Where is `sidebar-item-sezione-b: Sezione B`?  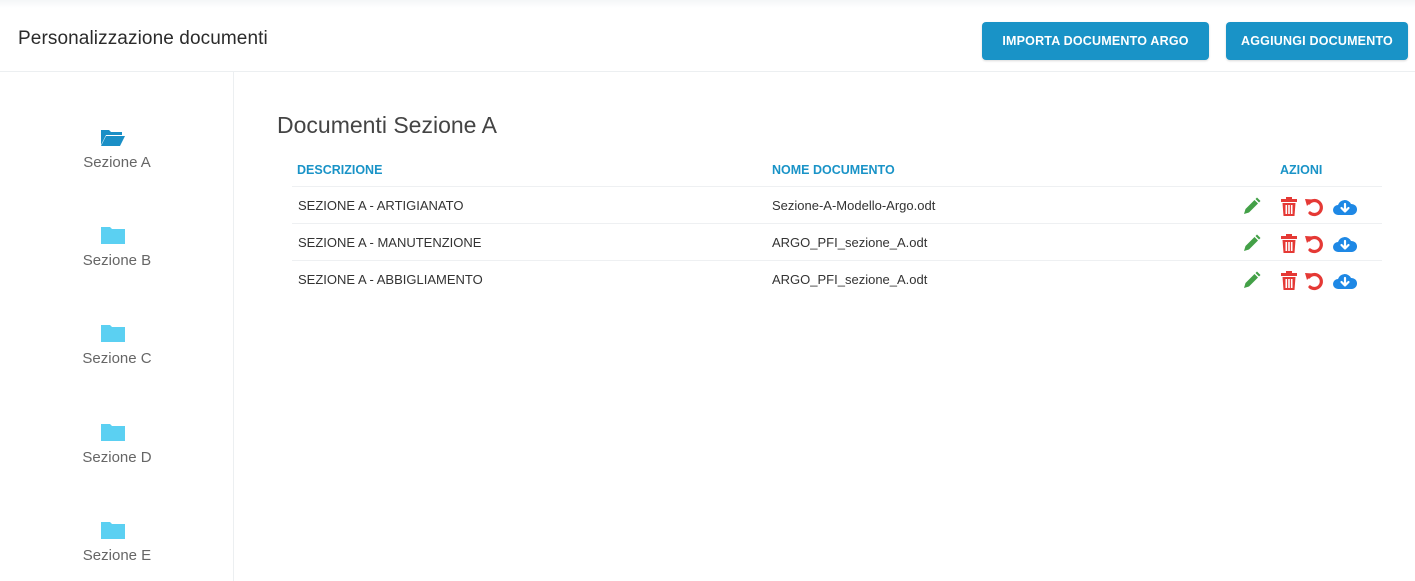
sidebar-item-sezione-b: Sezione B is located at coordinates (117, 259).